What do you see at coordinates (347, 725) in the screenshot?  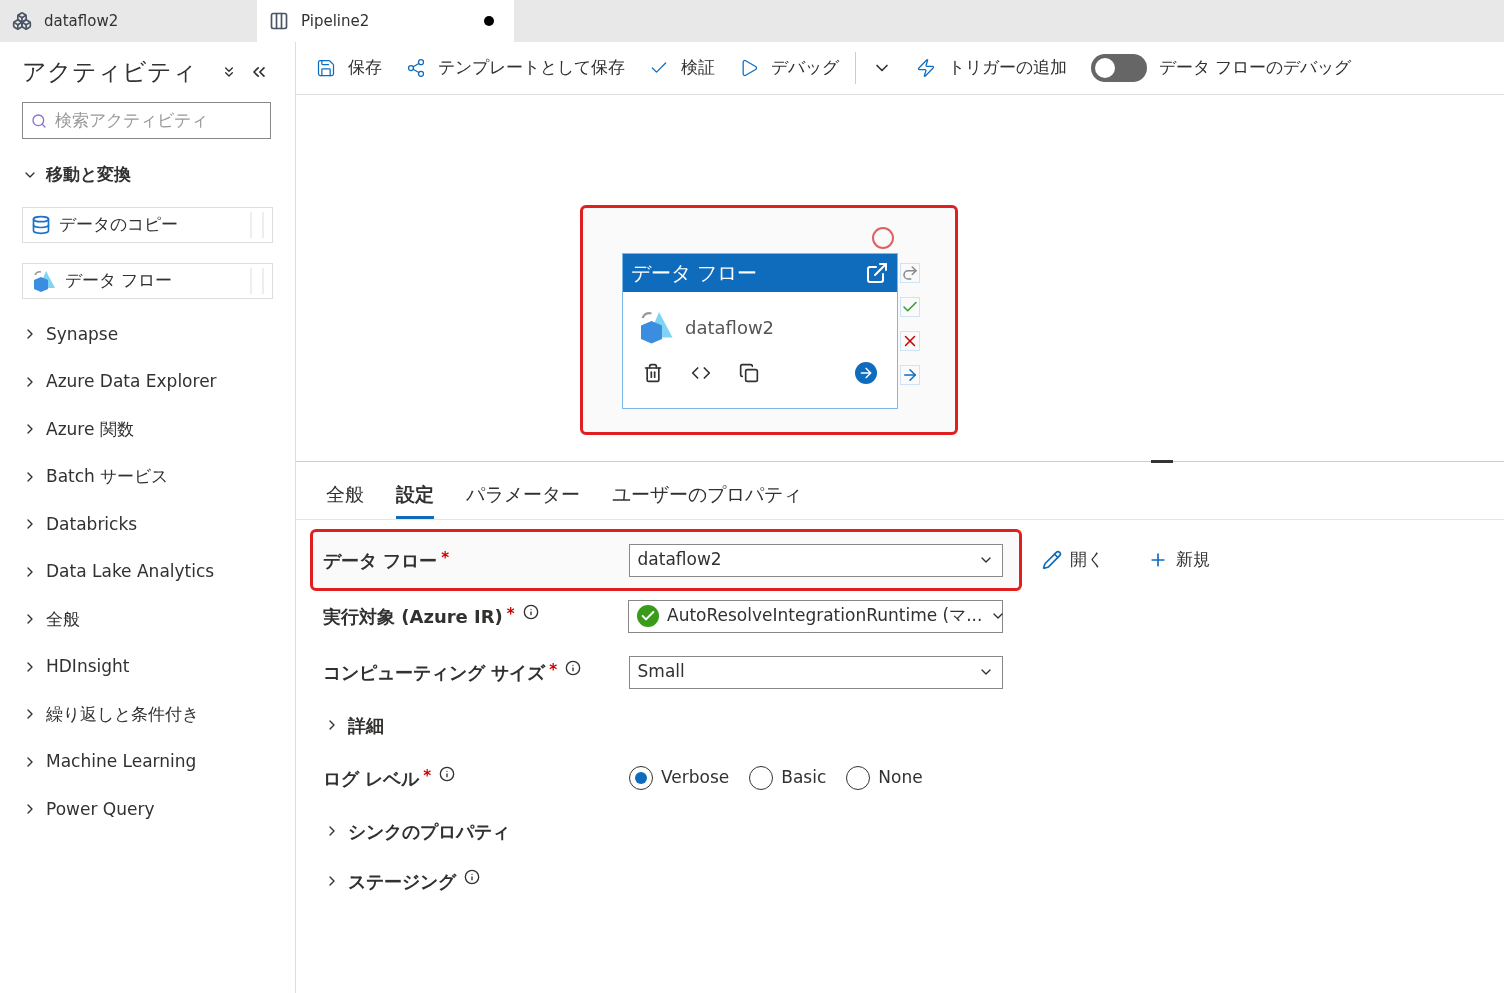 I see `section-expander: 詳細` at bounding box center [347, 725].